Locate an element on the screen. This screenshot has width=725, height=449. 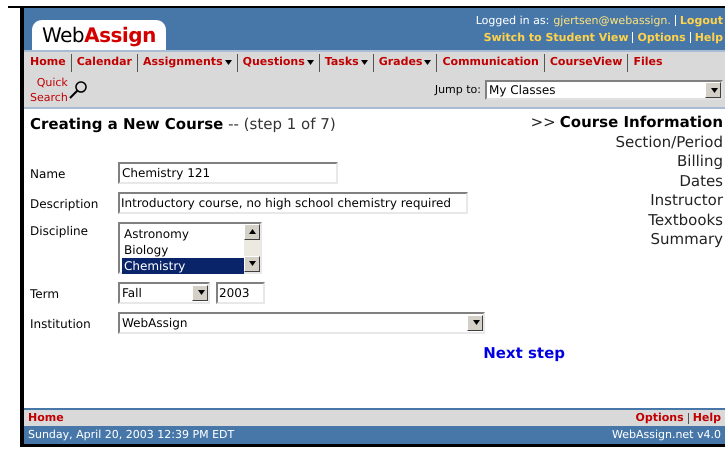
header-link: Switch to Student View is located at coordinates (556, 37).